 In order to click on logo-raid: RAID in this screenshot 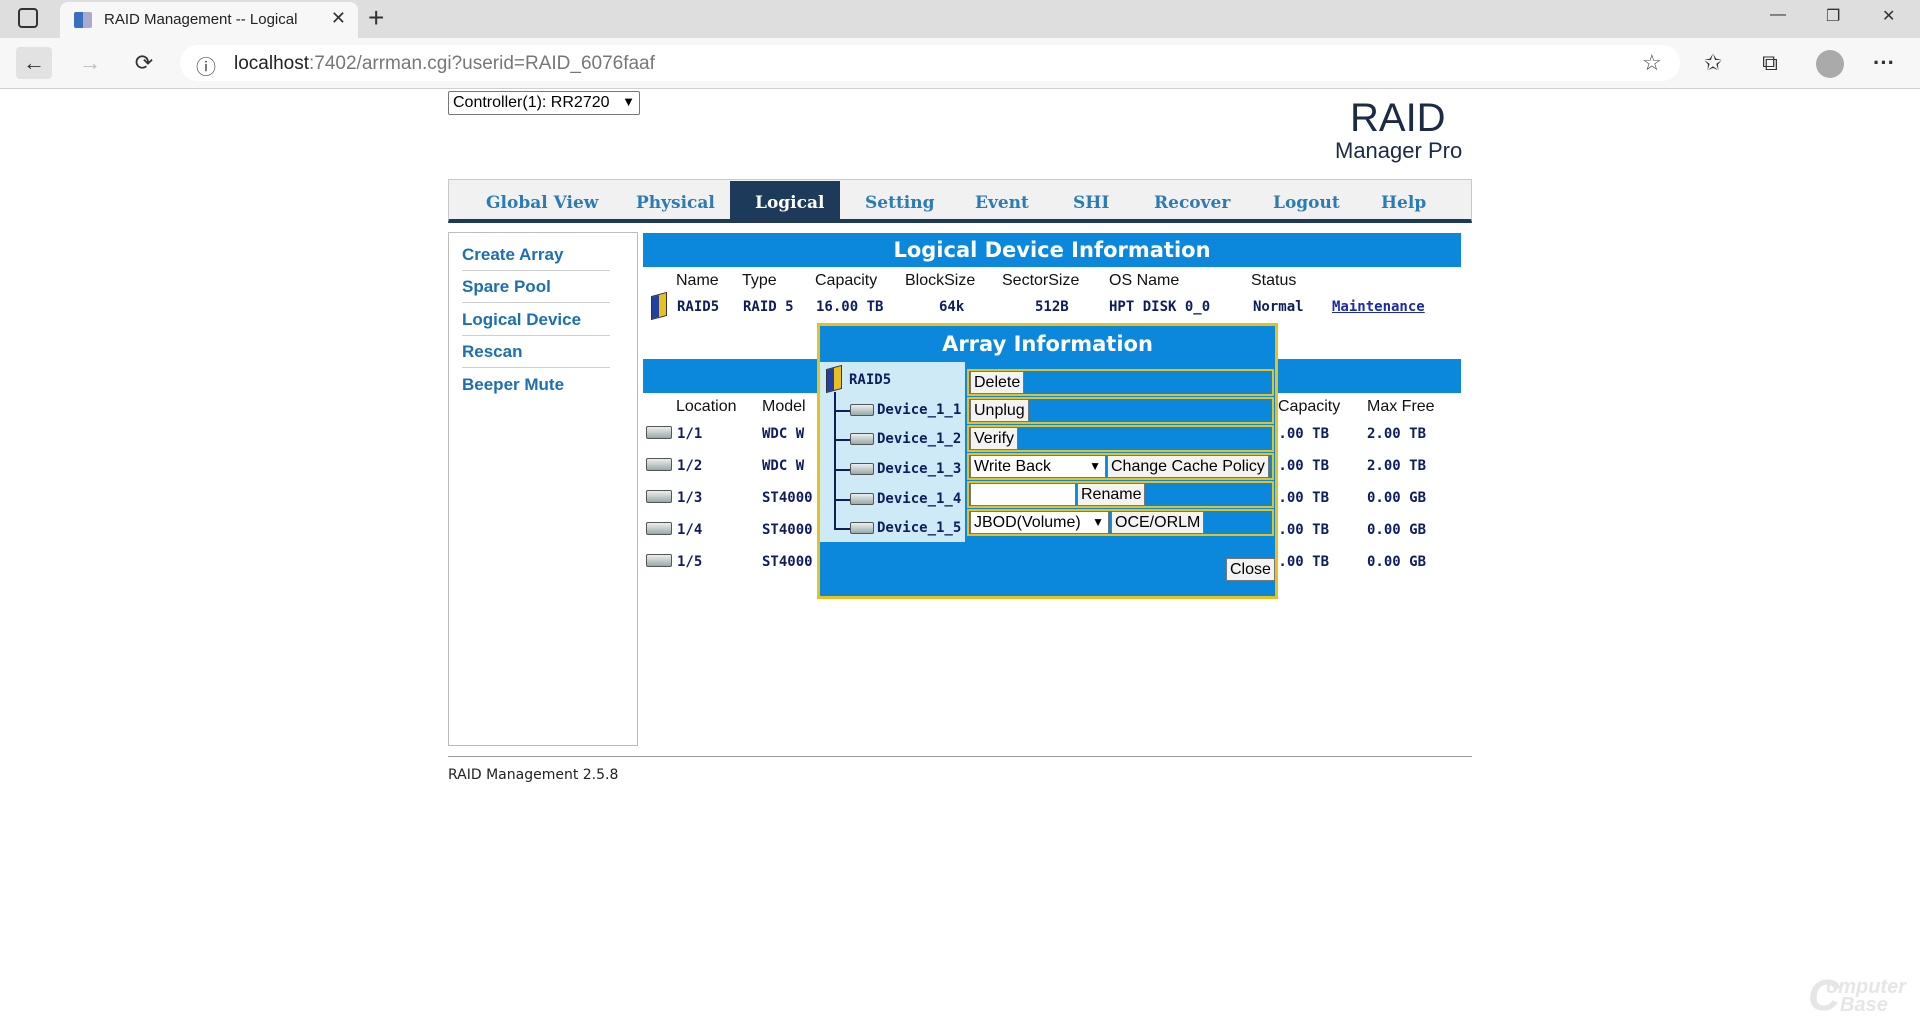, I will do `click(1398, 118)`.